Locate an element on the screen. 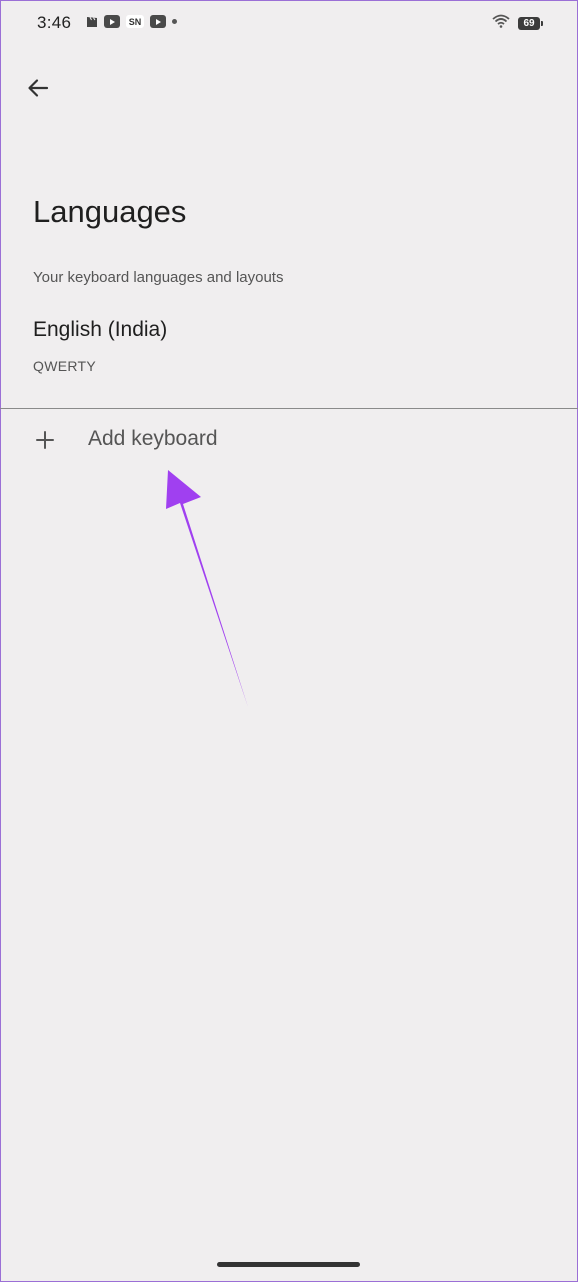 Image resolution: width=578 pixels, height=1282 pixels. status-bar: 3:46 SN 69 is located at coordinates (289, 23).